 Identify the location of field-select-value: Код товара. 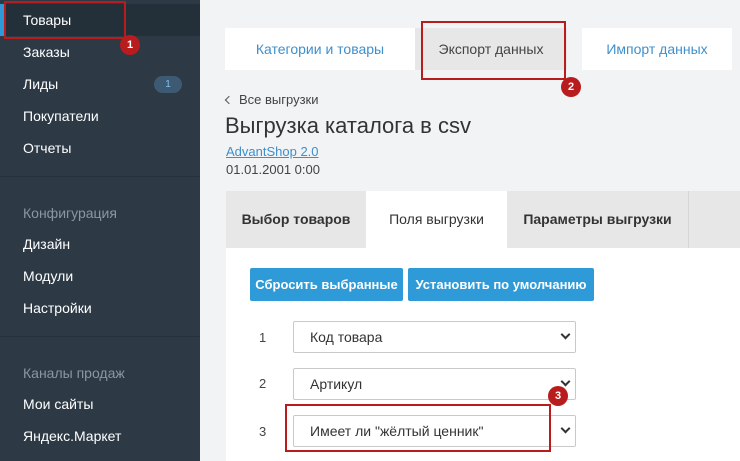
(346, 337).